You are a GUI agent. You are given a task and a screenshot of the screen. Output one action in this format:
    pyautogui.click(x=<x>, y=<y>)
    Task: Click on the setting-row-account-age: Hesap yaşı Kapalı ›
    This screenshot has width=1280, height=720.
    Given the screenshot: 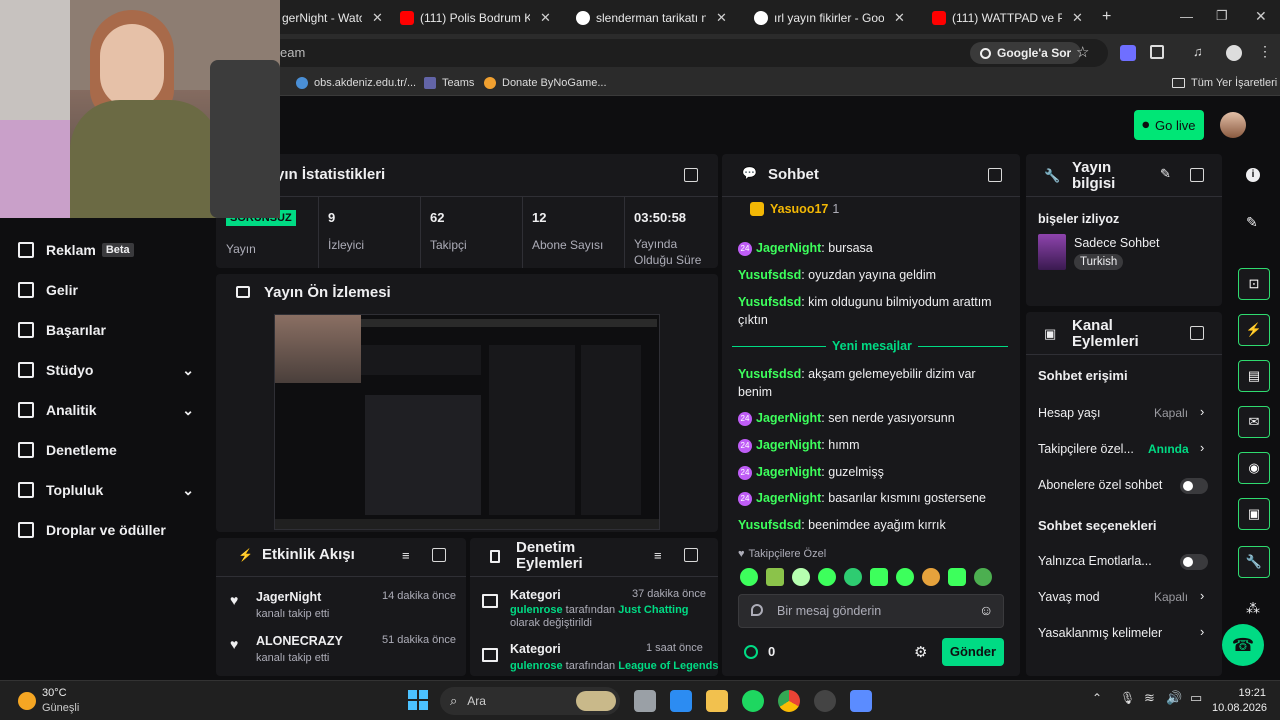 What is the action you would take?
    pyautogui.click(x=1124, y=413)
    